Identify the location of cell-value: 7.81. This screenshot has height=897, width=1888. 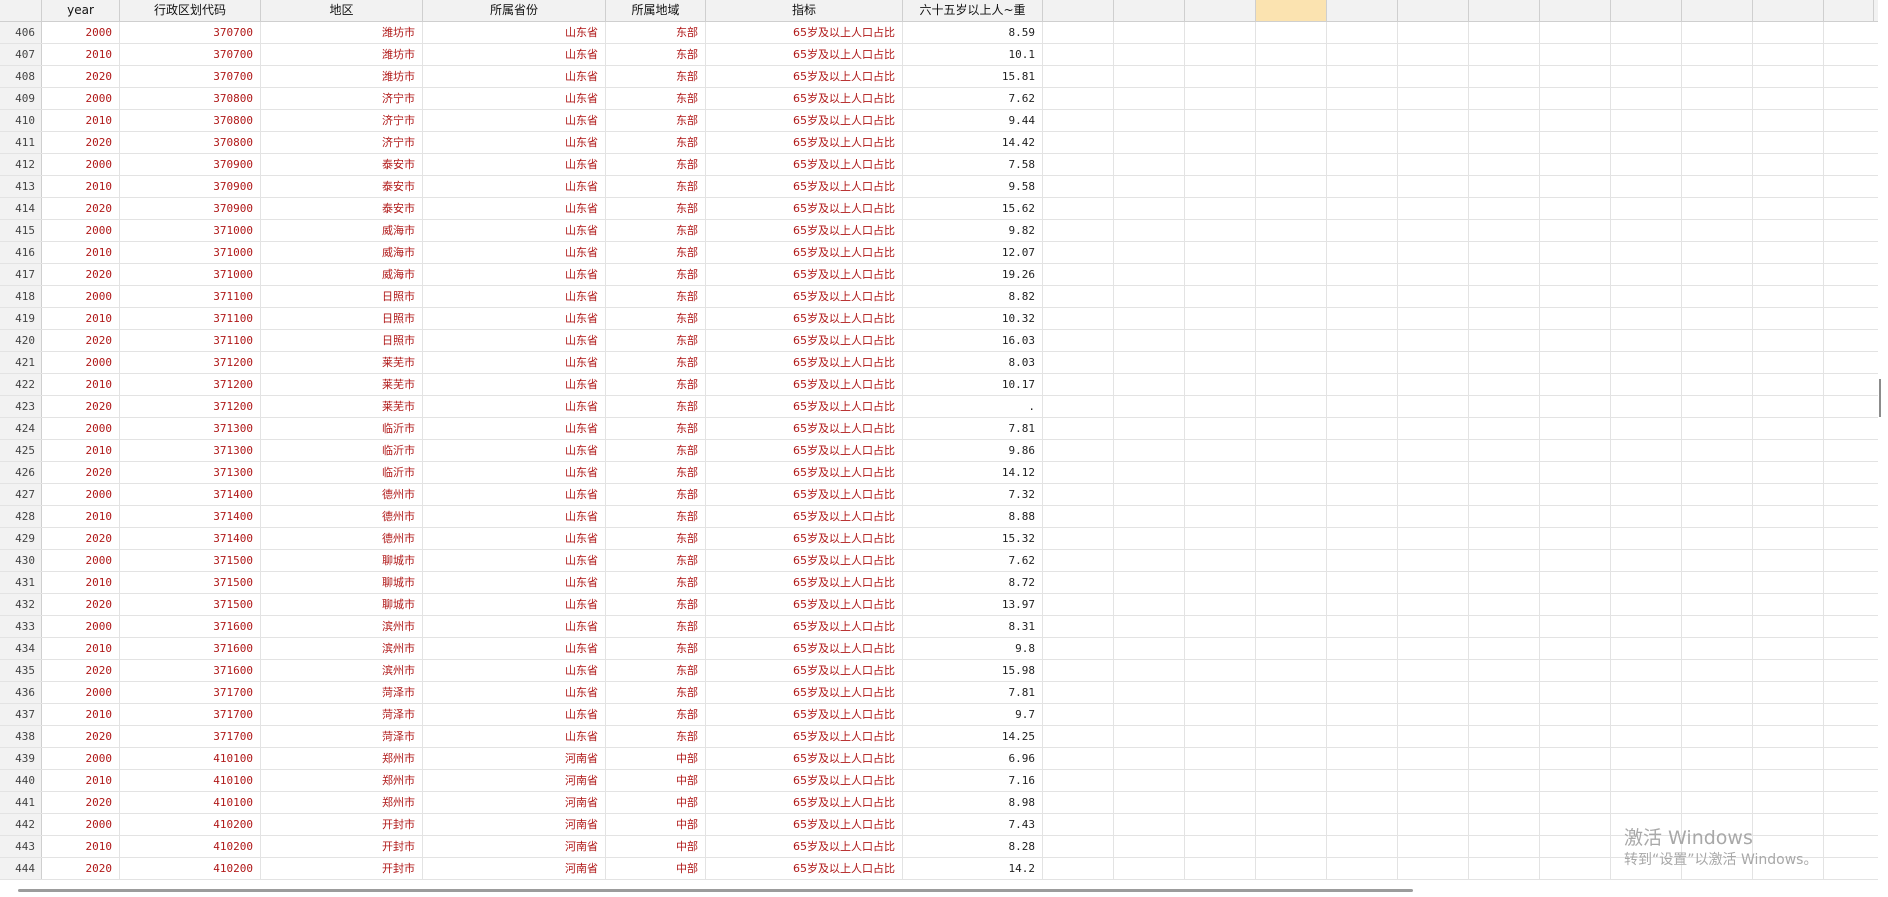
(973, 428).